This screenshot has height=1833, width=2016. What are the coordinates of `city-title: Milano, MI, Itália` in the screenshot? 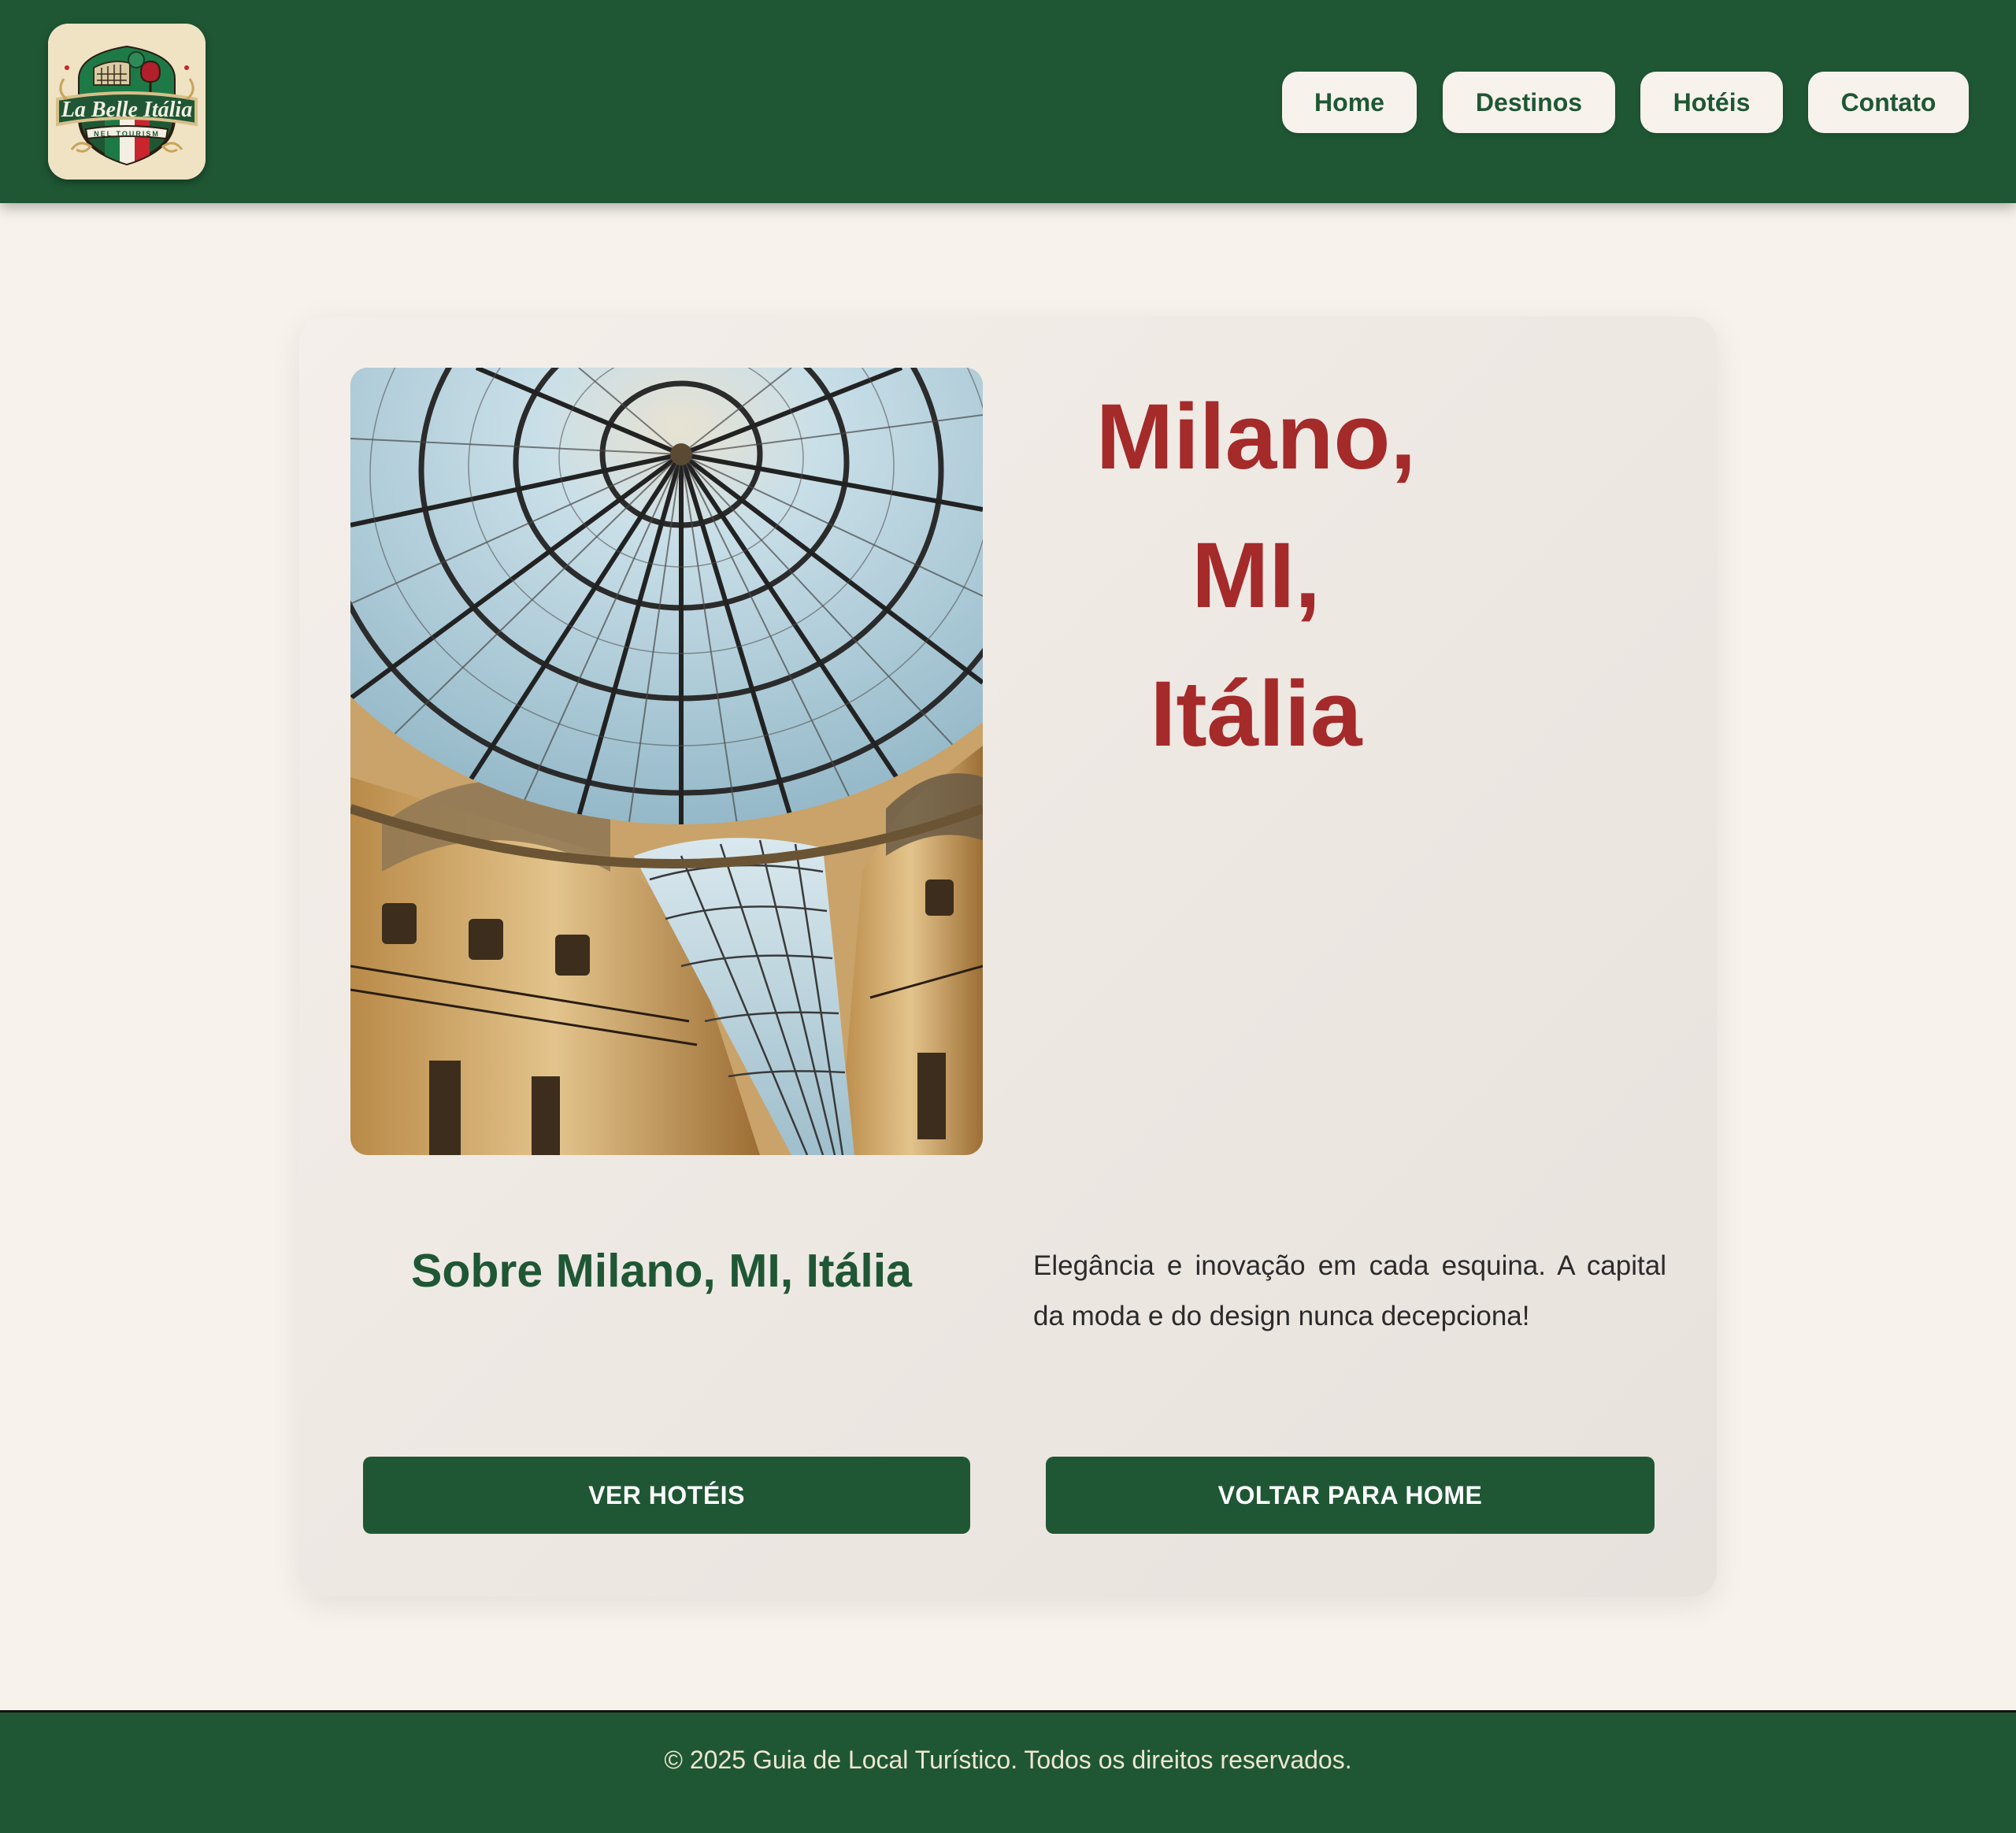 It's located at (1256, 575).